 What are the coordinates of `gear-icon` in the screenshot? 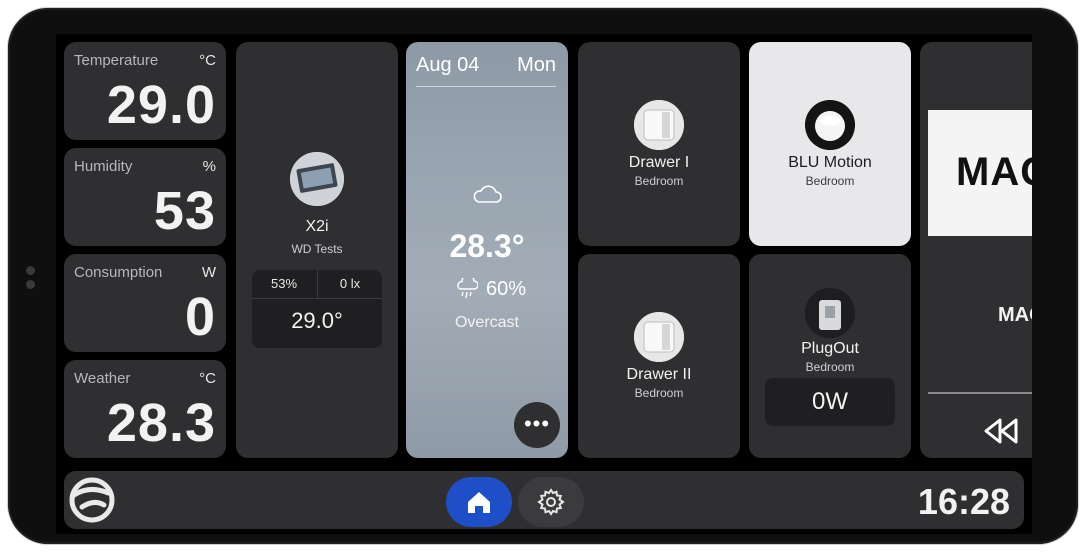 It's located at (551, 502).